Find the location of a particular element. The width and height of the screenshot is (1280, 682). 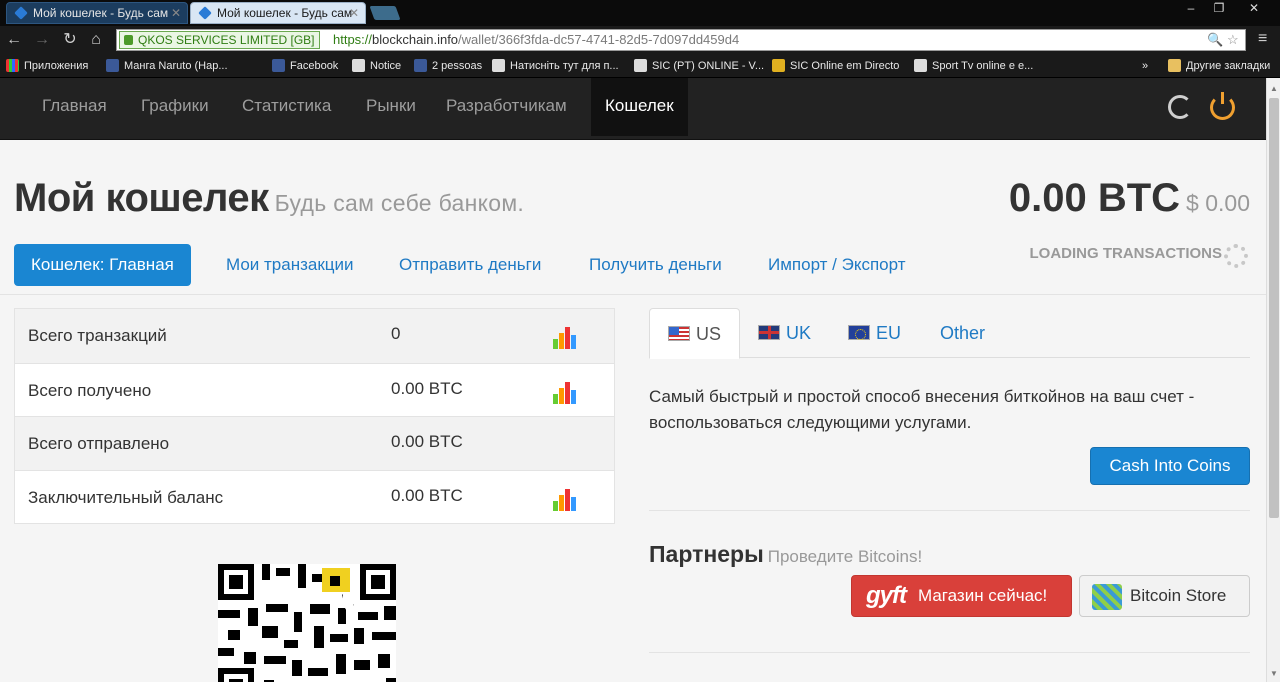

bookmark-facebook: Facebook is located at coordinates (305, 66).